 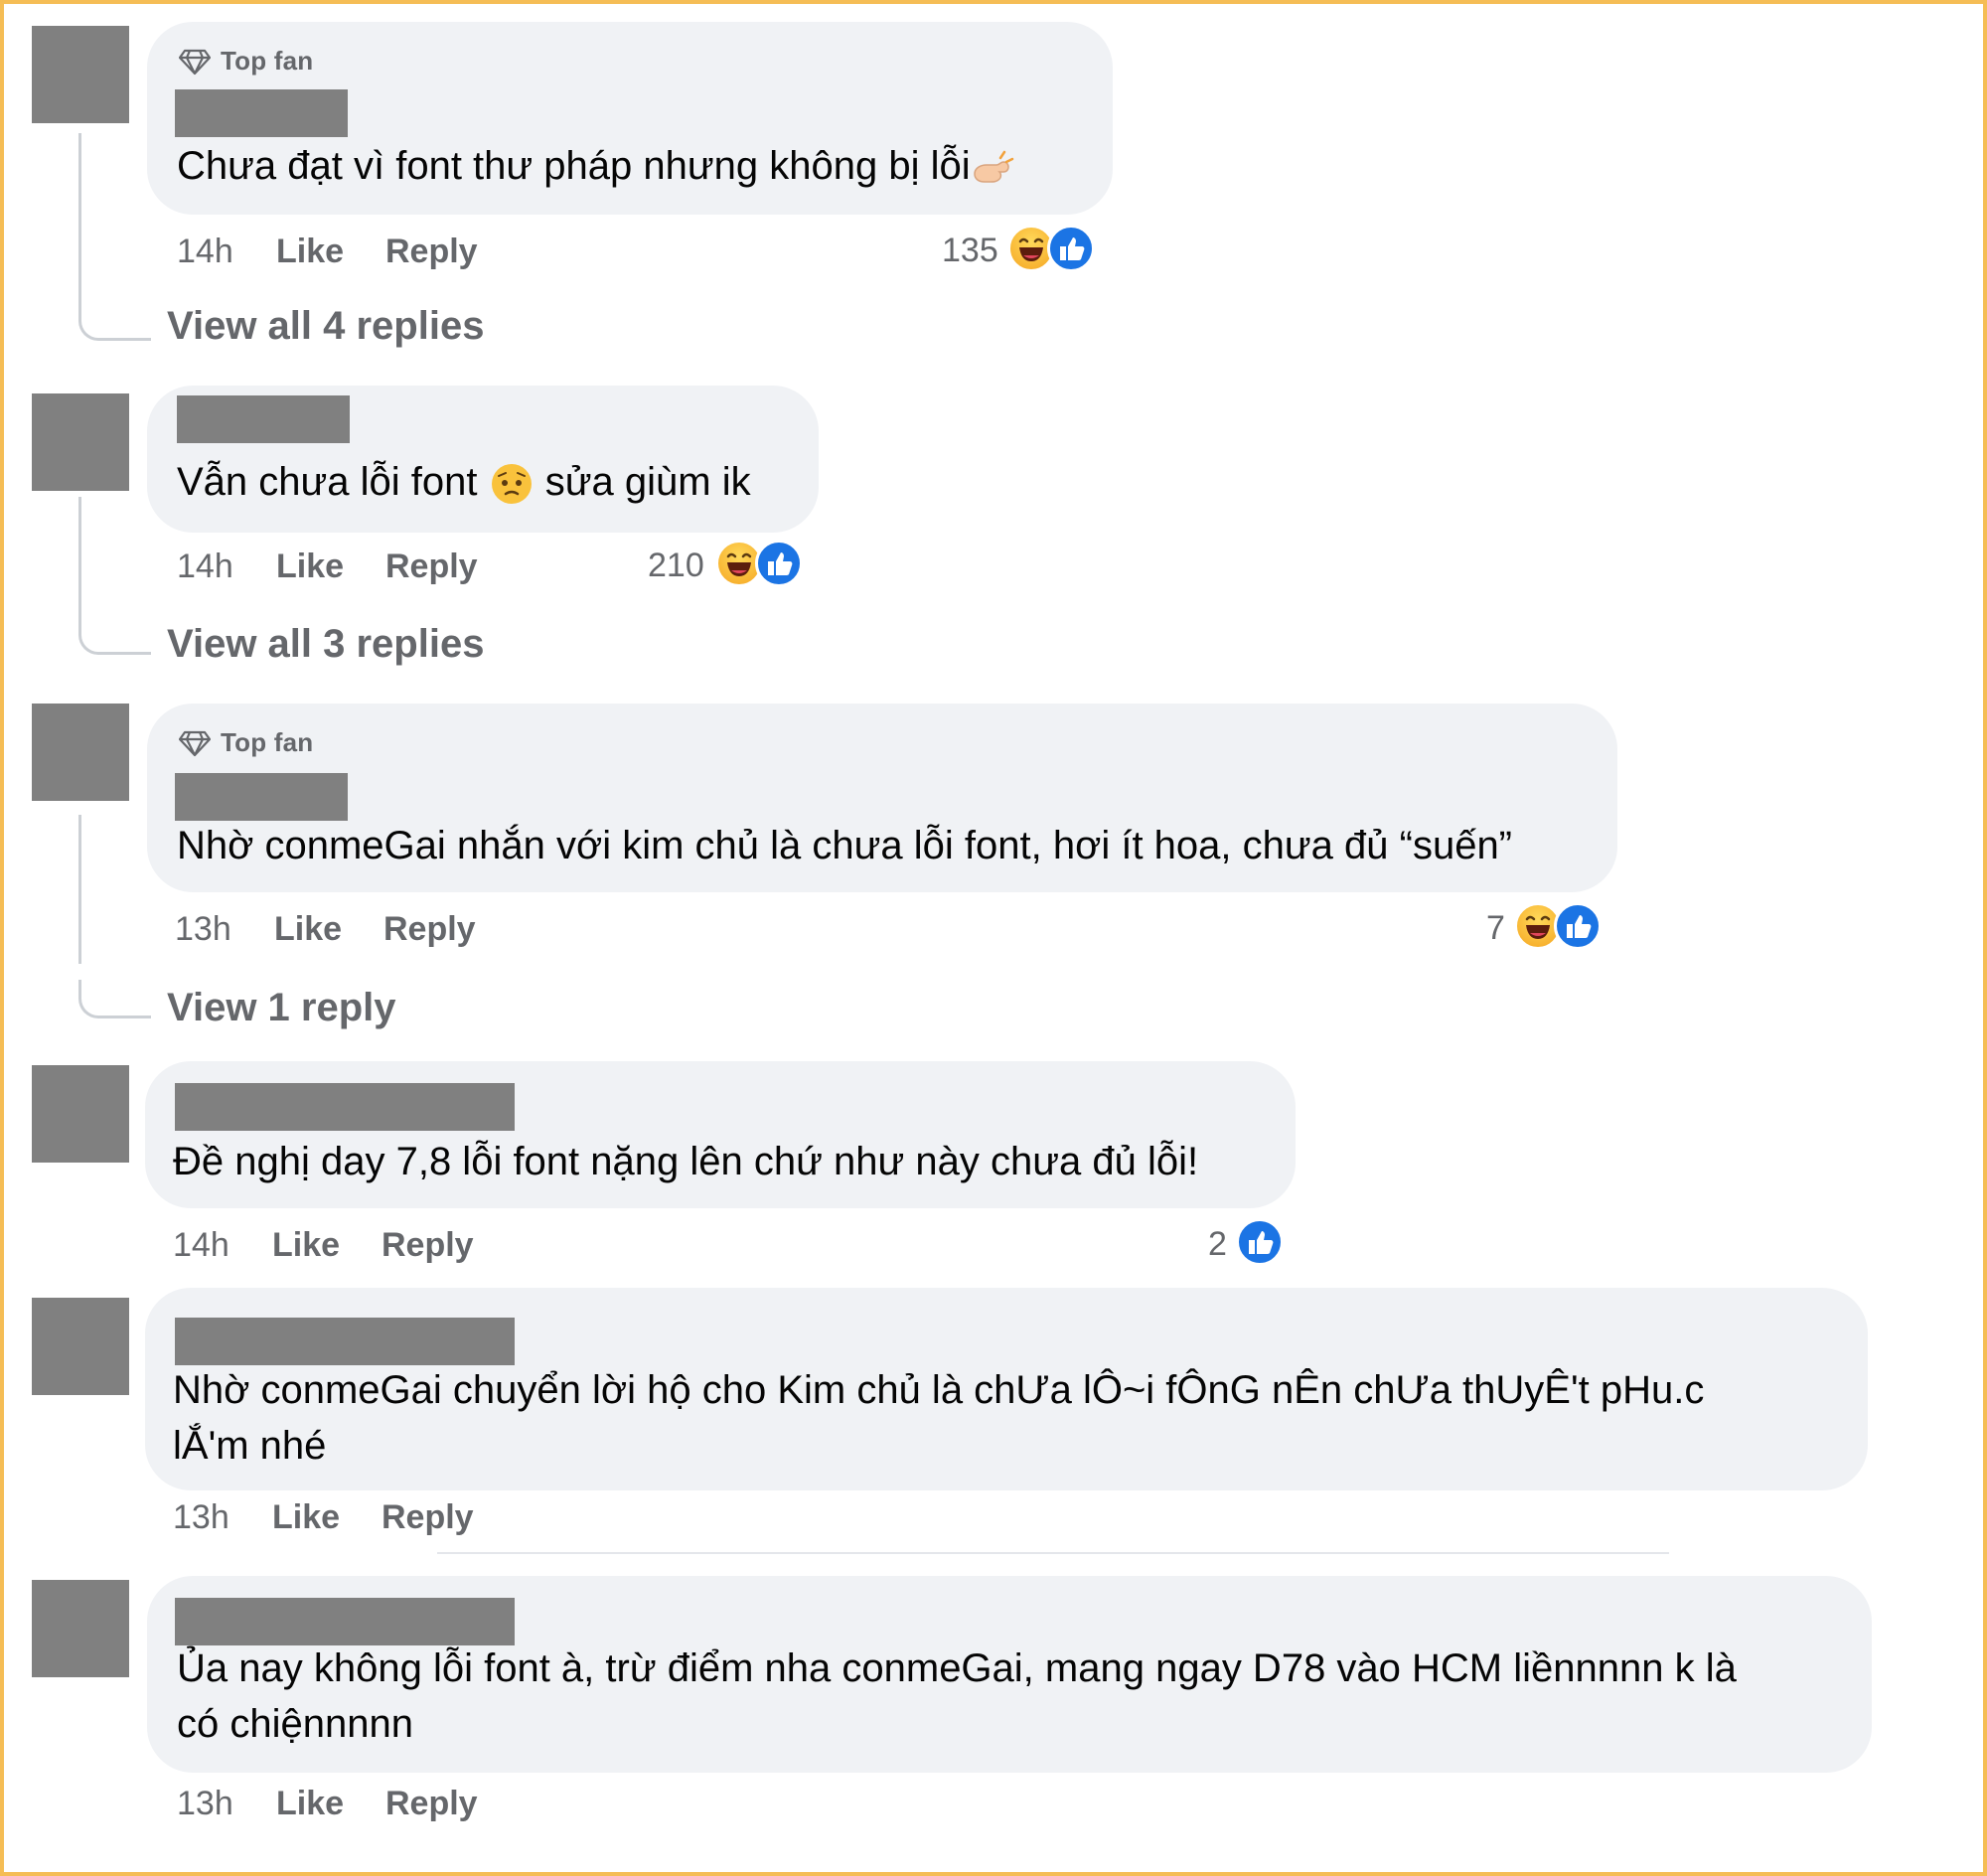 What do you see at coordinates (295, 1724) in the screenshot?
I see `comment-text-line-2: có chiệnnnnn` at bounding box center [295, 1724].